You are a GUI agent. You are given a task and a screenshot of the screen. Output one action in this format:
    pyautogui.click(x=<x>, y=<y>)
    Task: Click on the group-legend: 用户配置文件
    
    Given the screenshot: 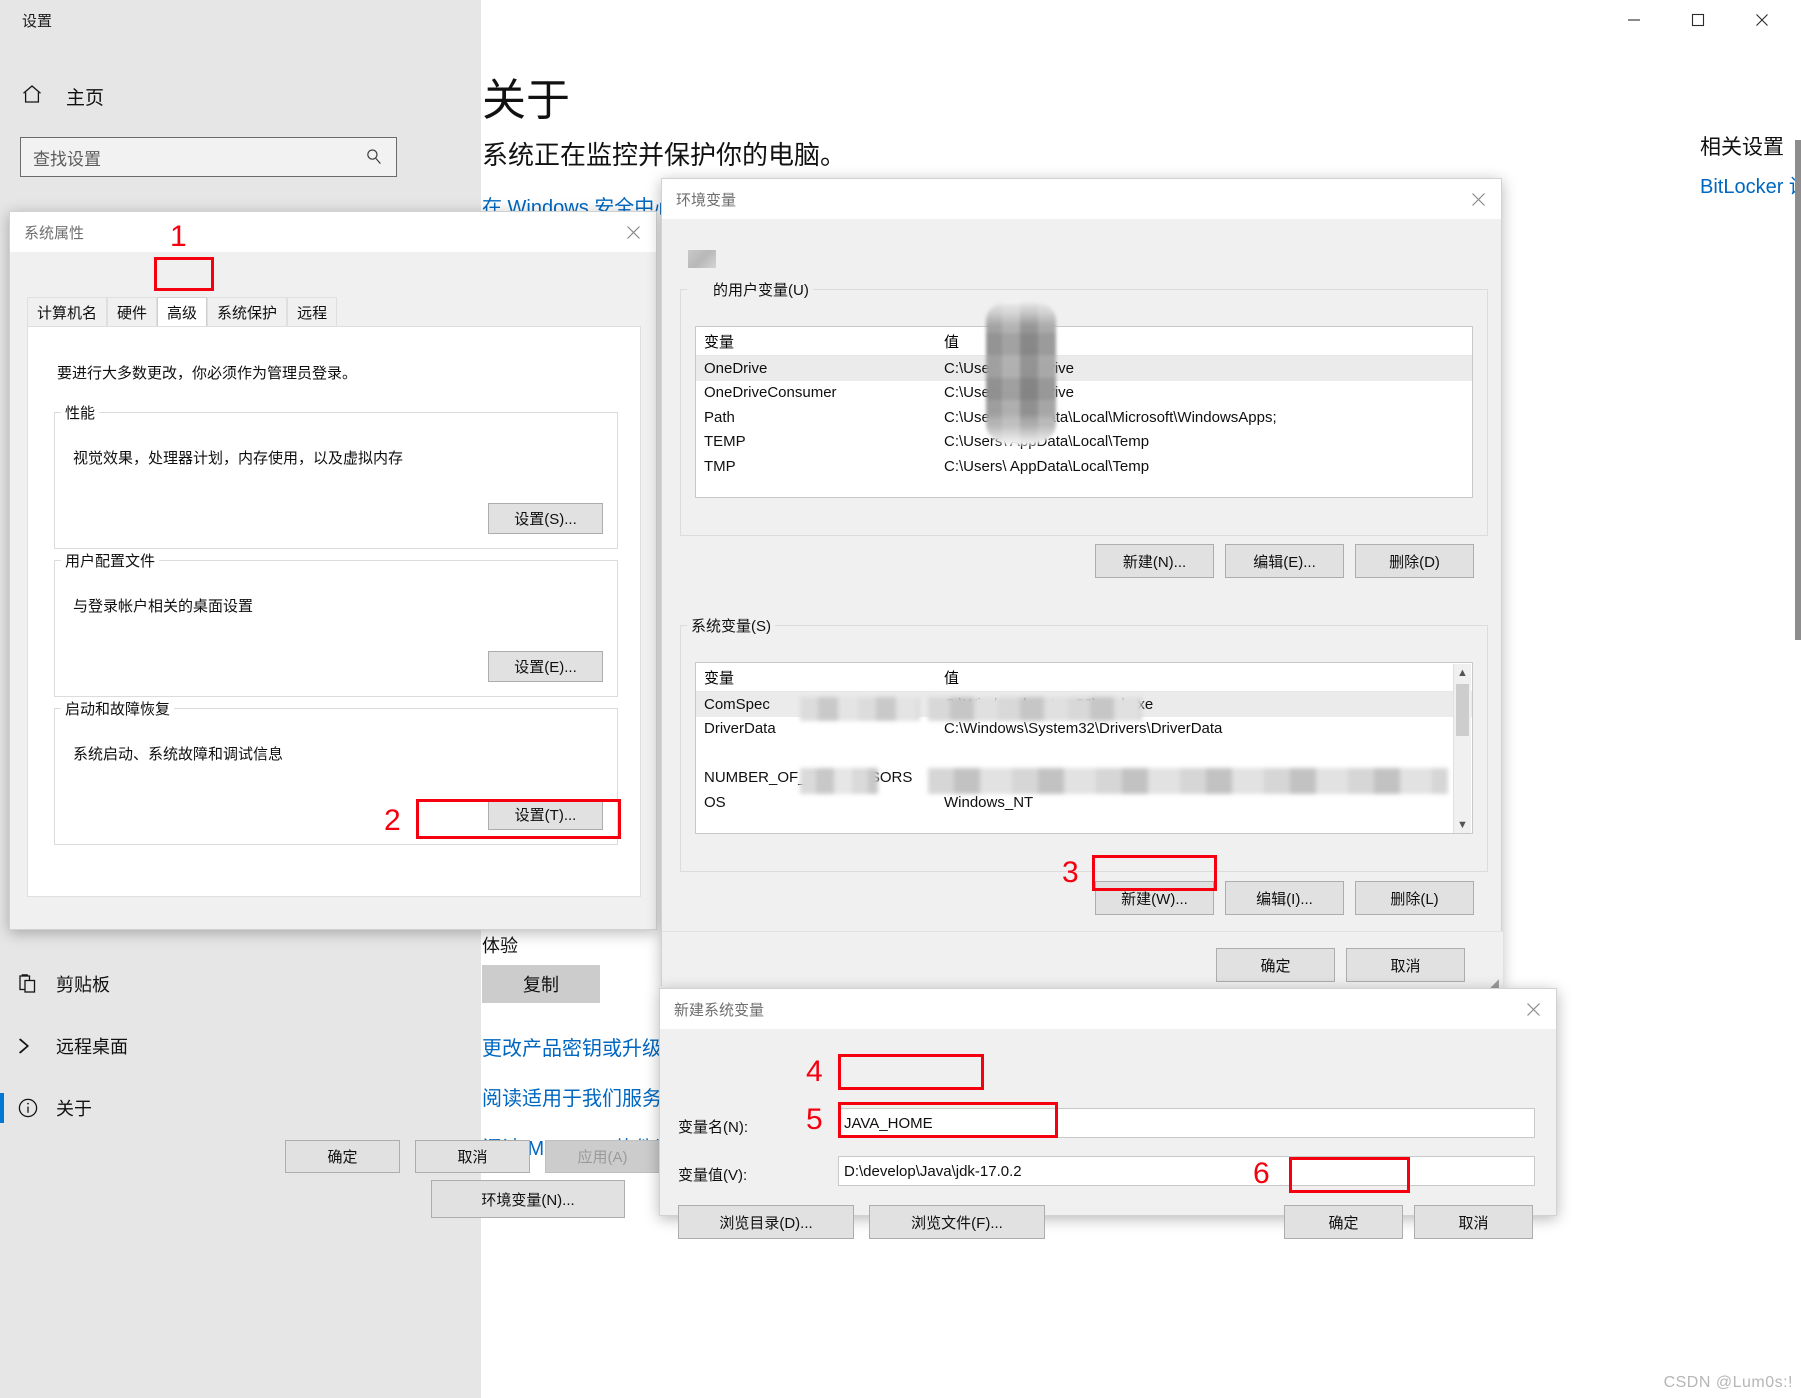 What is the action you would take?
    pyautogui.click(x=110, y=561)
    